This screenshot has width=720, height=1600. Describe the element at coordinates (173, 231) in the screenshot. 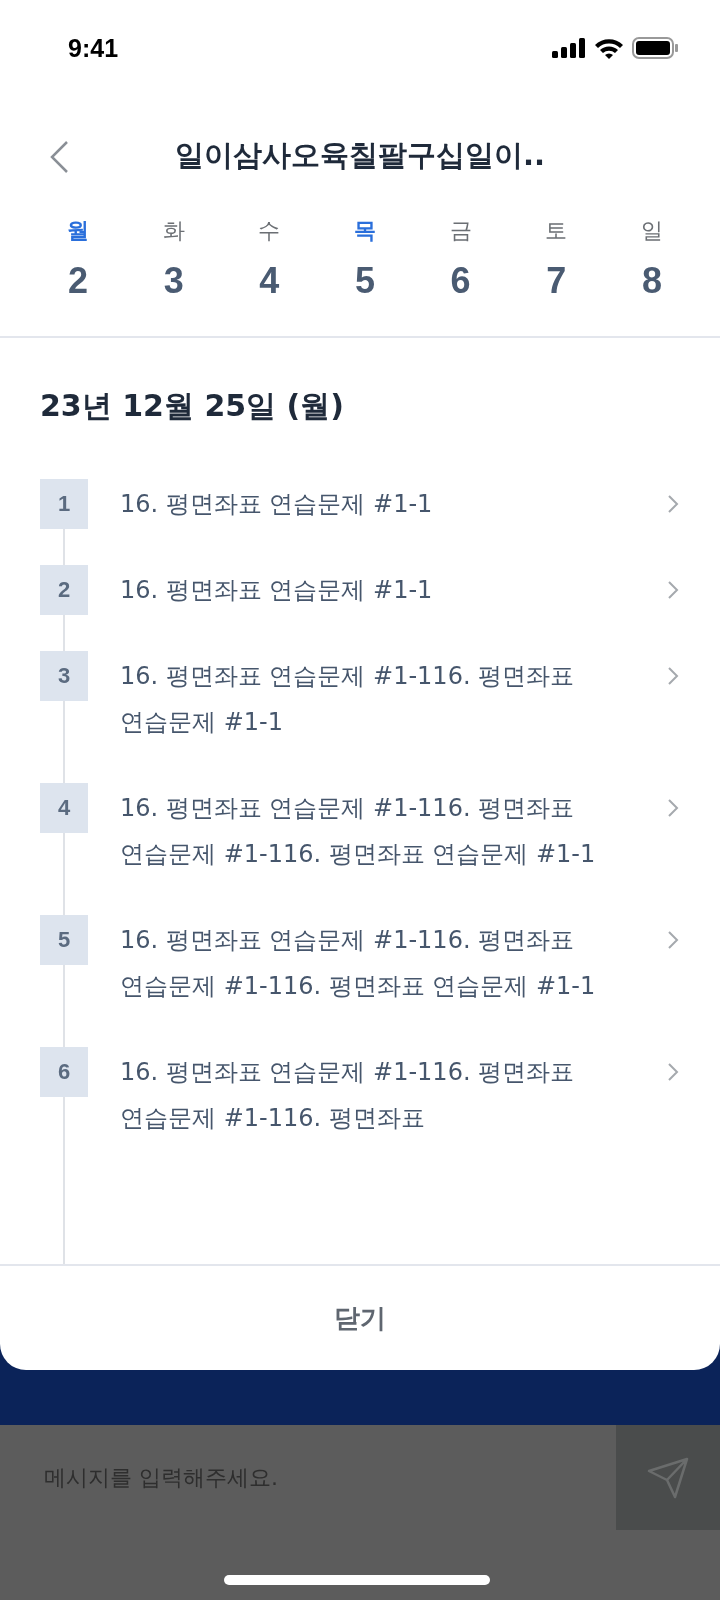

I see `weekday-label: 화` at that location.